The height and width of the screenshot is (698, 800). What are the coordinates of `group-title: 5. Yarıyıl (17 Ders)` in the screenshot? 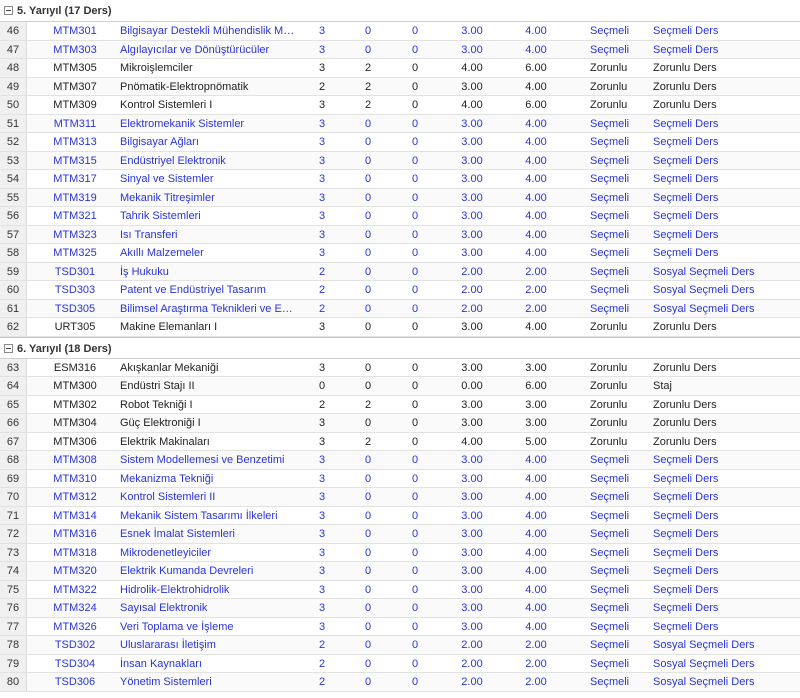 It's located at (64, 11).